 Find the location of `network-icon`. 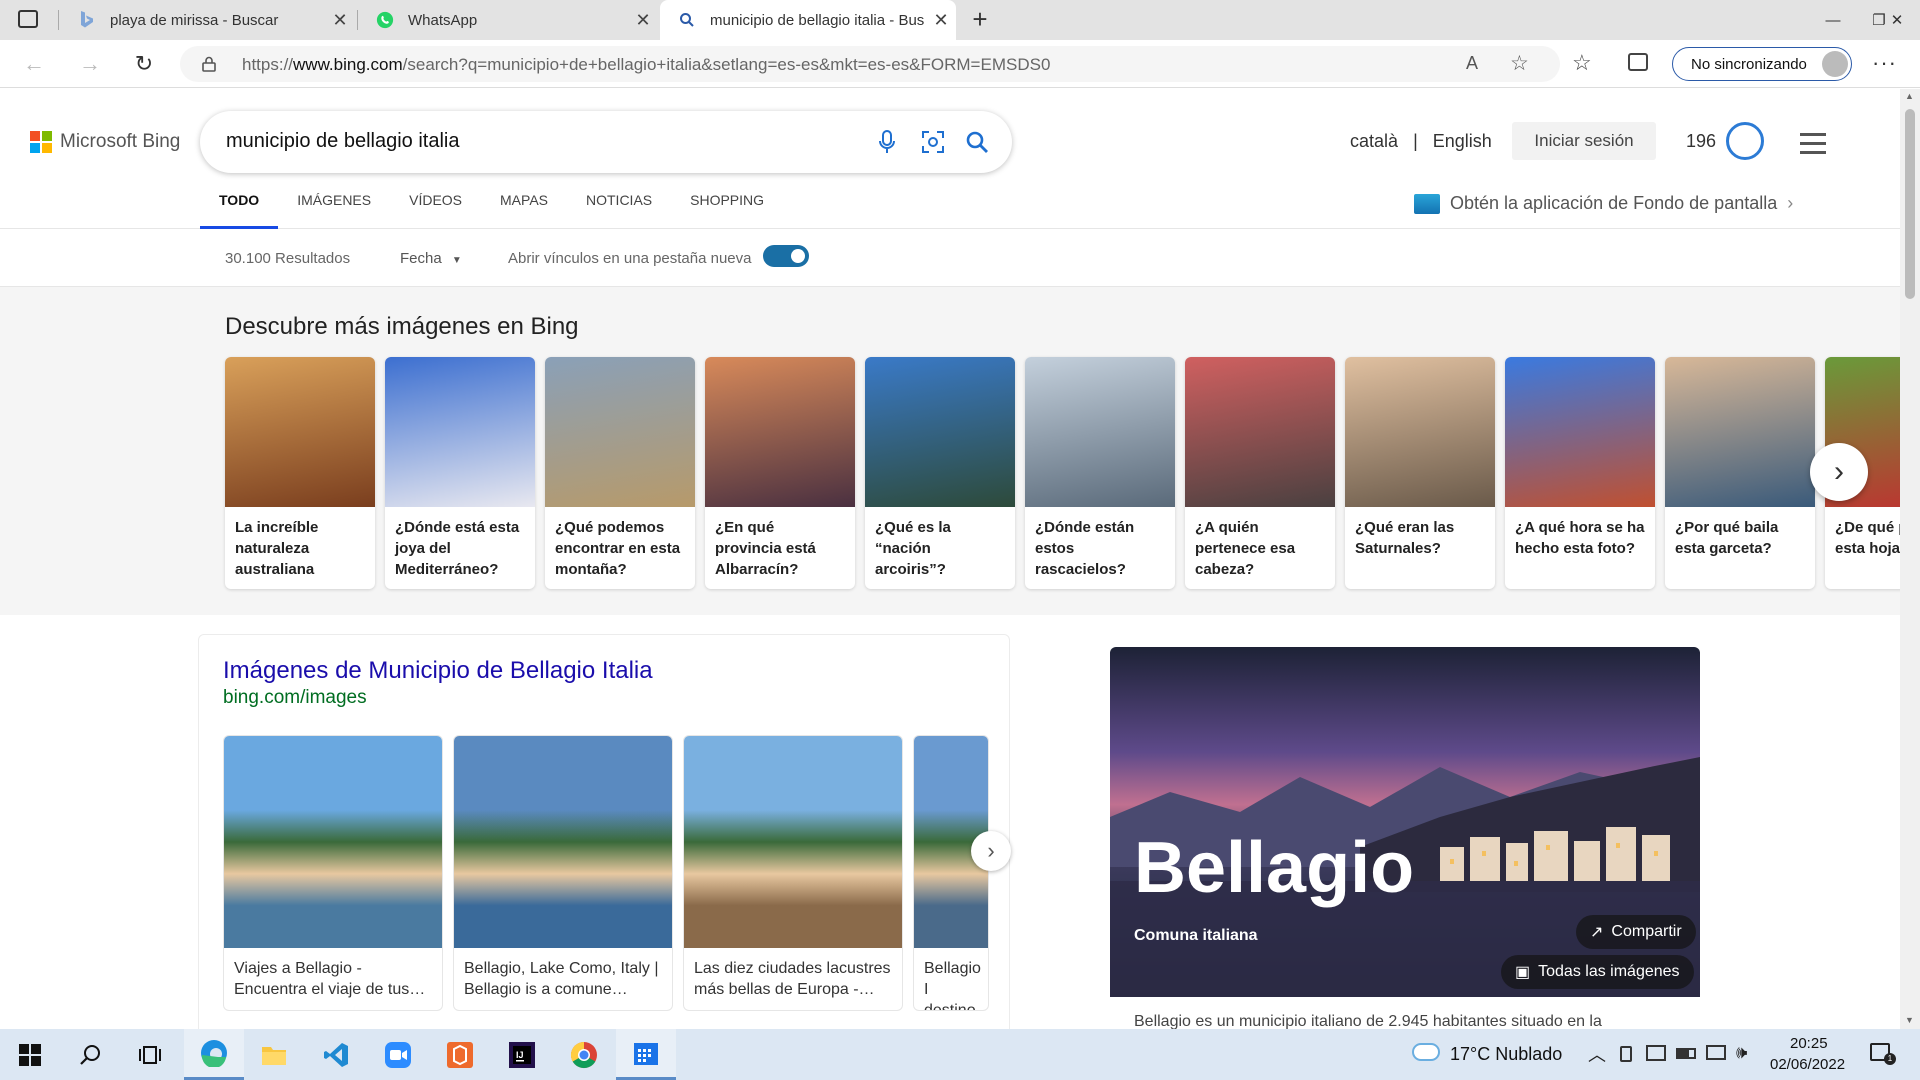

network-icon is located at coordinates (1716, 1052).